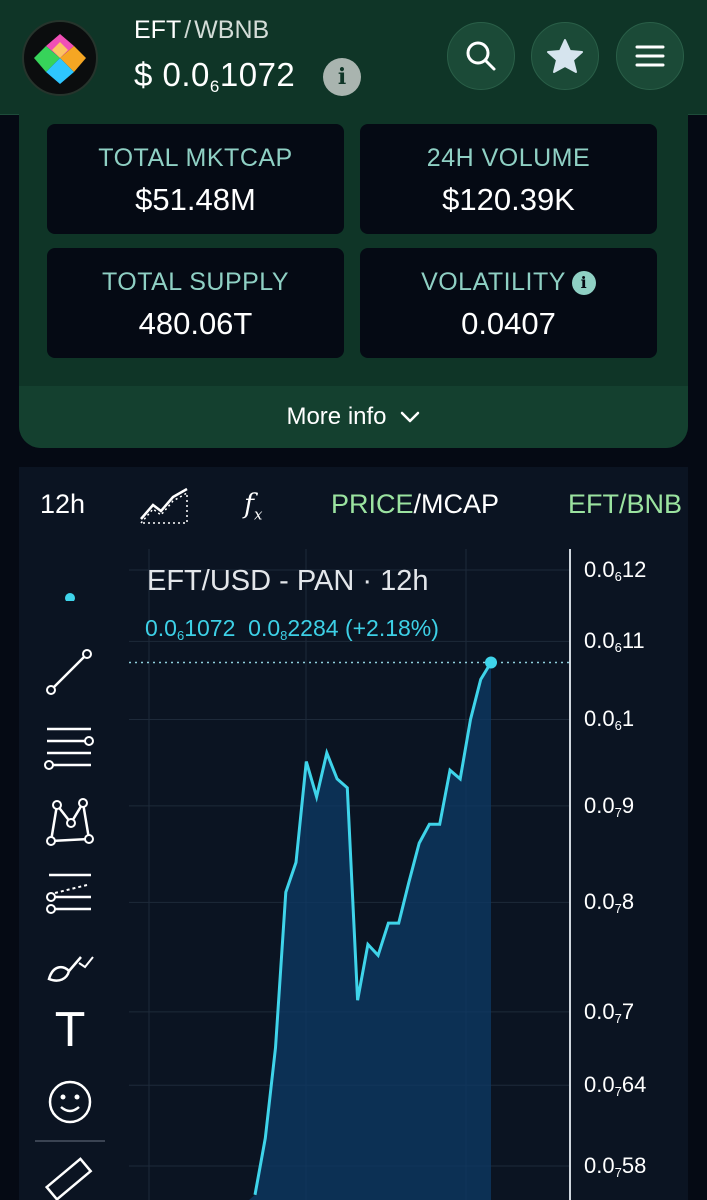 The width and height of the screenshot is (707, 1200). Describe the element at coordinates (615, 1166) in the screenshot. I see `price-axis-tick-label: 0.0758` at that location.